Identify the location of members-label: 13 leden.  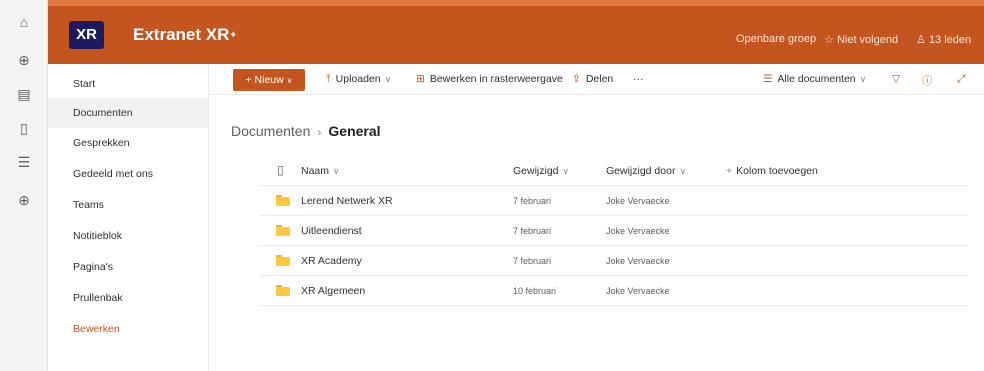
(950, 40).